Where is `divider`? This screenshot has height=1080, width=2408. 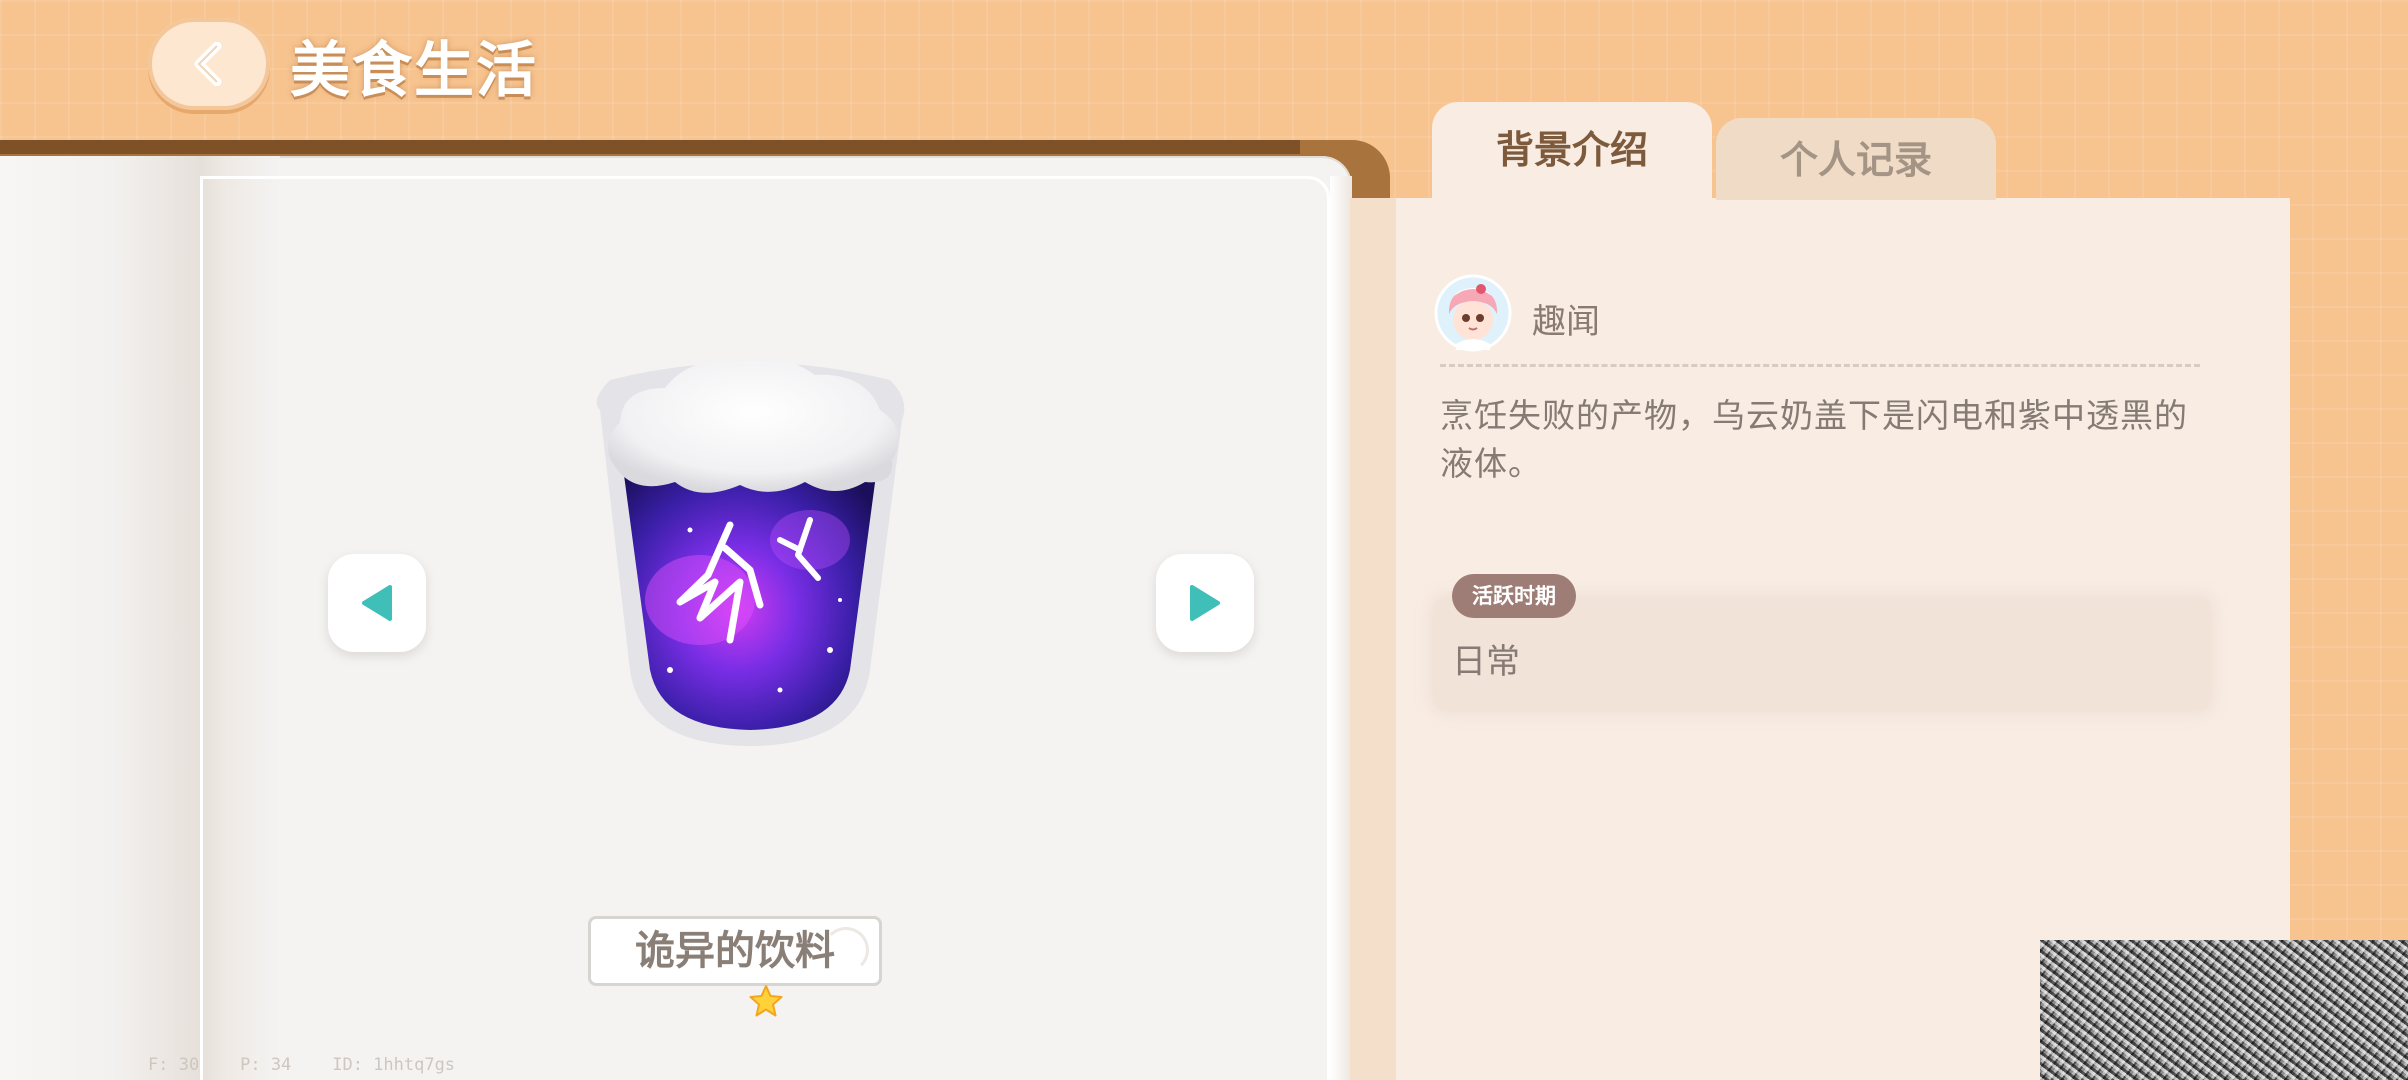 divider is located at coordinates (1820, 365).